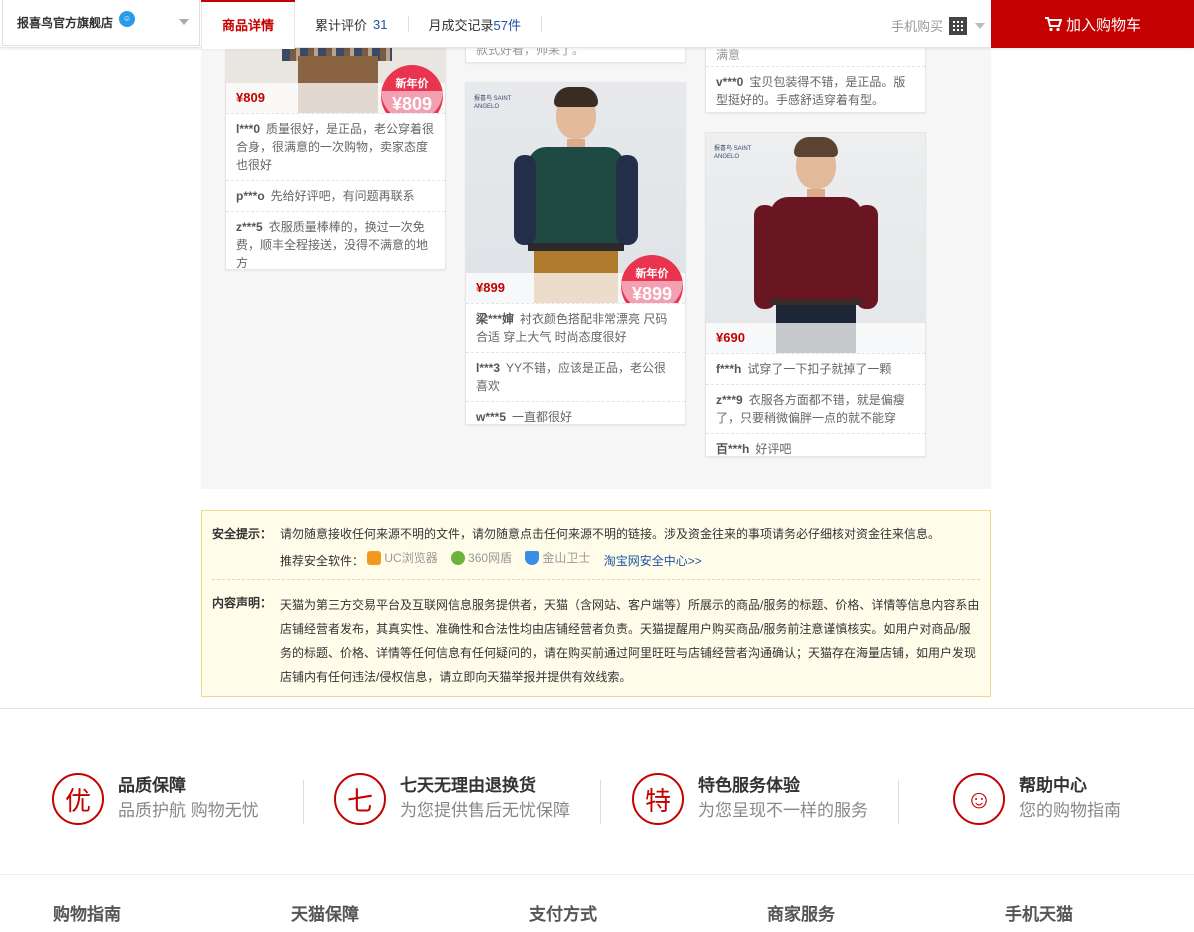 Image resolution: width=1194 pixels, height=932 pixels. I want to click on software-kingsoft: 金山卫士, so click(557, 558).